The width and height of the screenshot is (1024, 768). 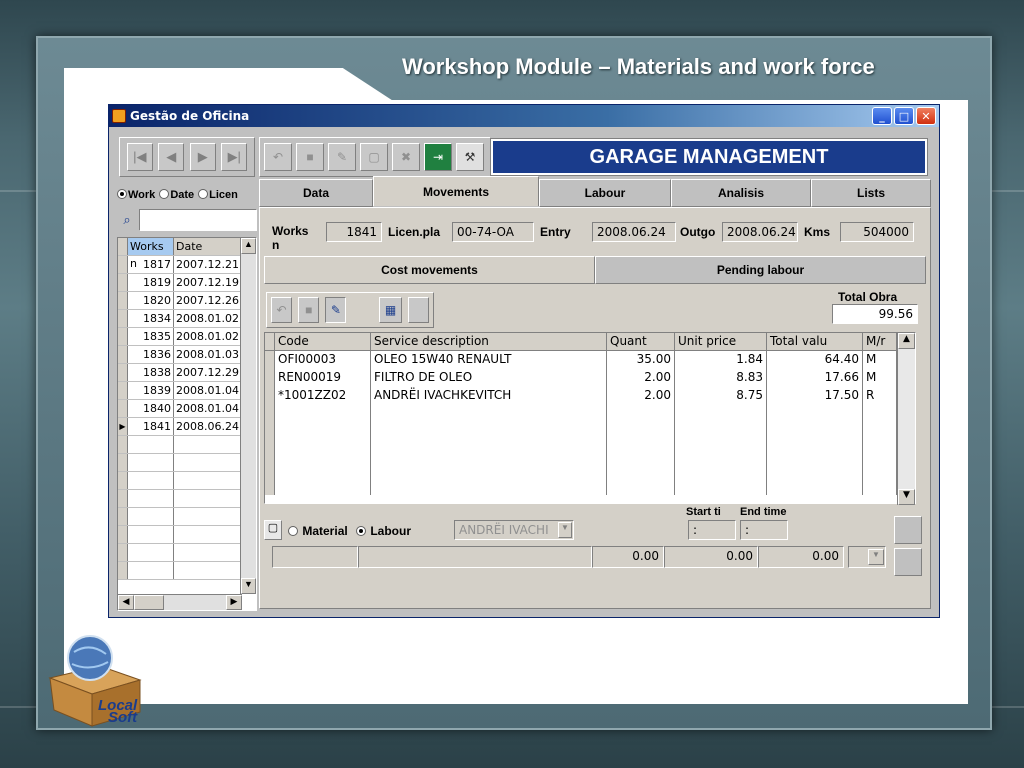 What do you see at coordinates (877, 232) in the screenshot?
I see `kms-field: 504000` at bounding box center [877, 232].